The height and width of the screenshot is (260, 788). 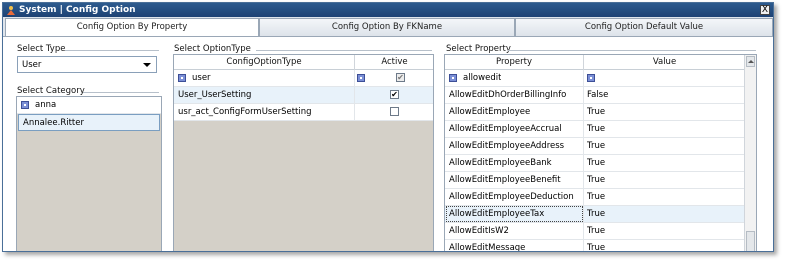 I want to click on option-type-filter-value: user, so click(x=201, y=78).